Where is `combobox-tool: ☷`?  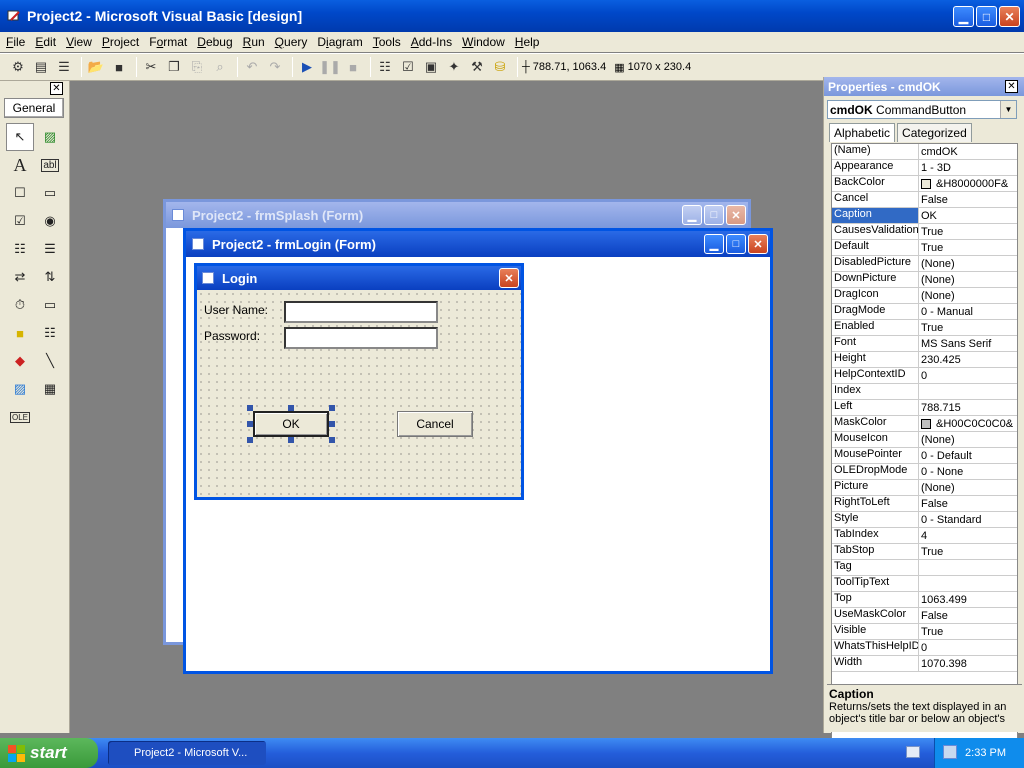 combobox-tool: ☷ is located at coordinates (20, 249).